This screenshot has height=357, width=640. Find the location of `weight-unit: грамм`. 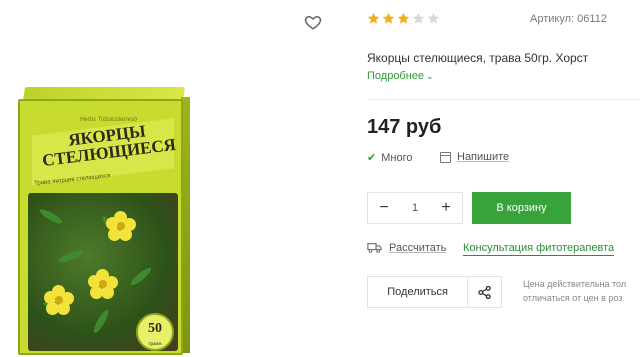

weight-unit: грамм is located at coordinates (155, 344).